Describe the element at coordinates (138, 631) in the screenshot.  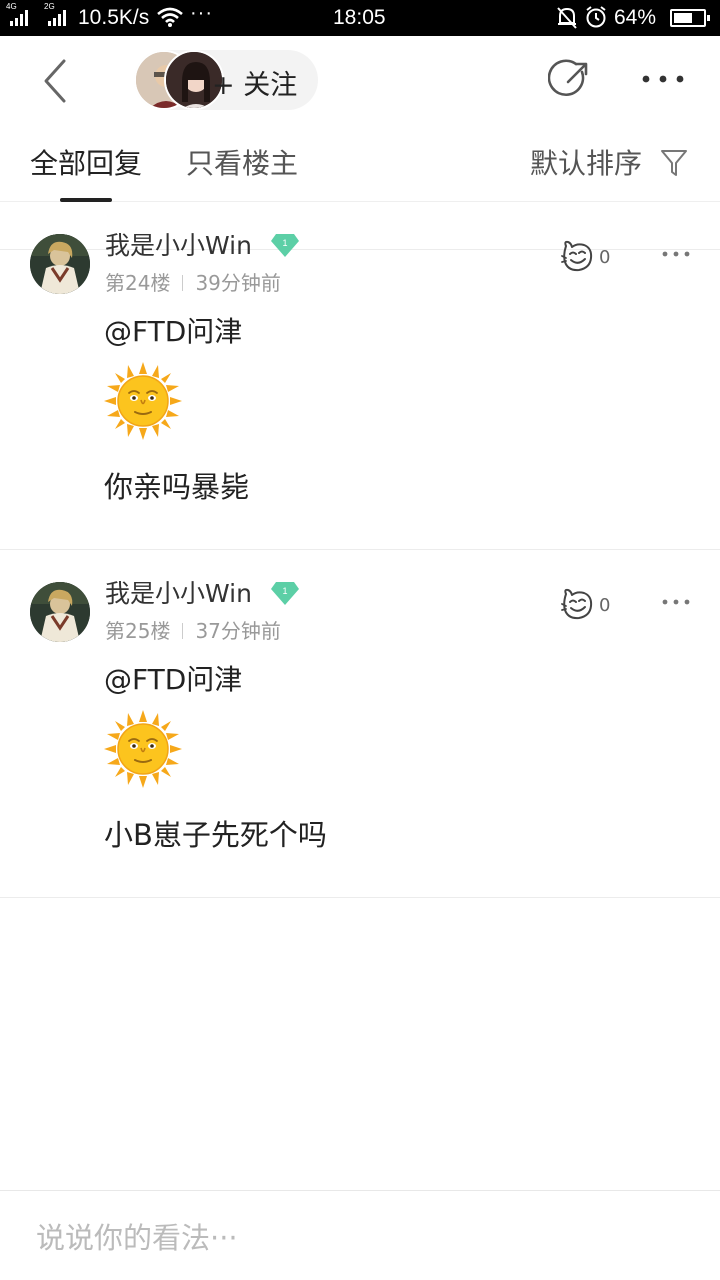
I see `floor-number: 第25楼` at that location.